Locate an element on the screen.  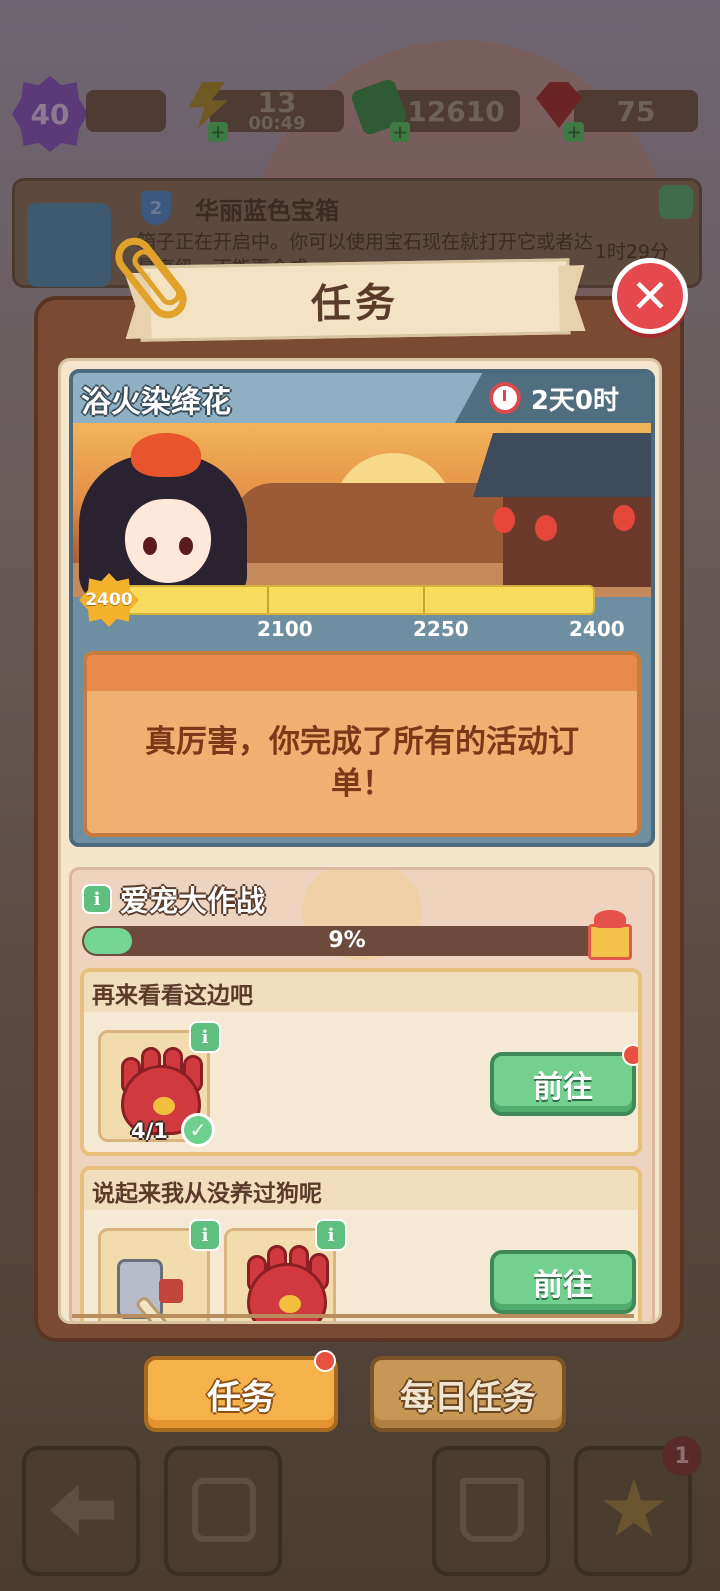
backpack-button is located at coordinates (223, 1511).